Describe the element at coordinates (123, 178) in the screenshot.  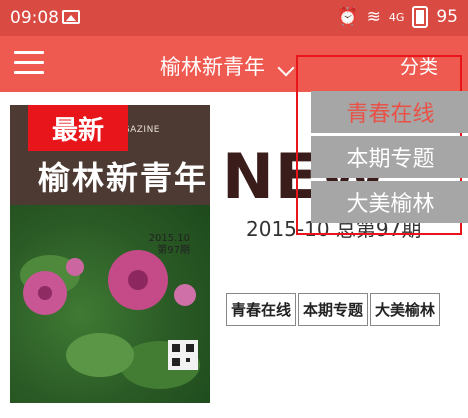
I see `cover-title: 榆林新青年` at that location.